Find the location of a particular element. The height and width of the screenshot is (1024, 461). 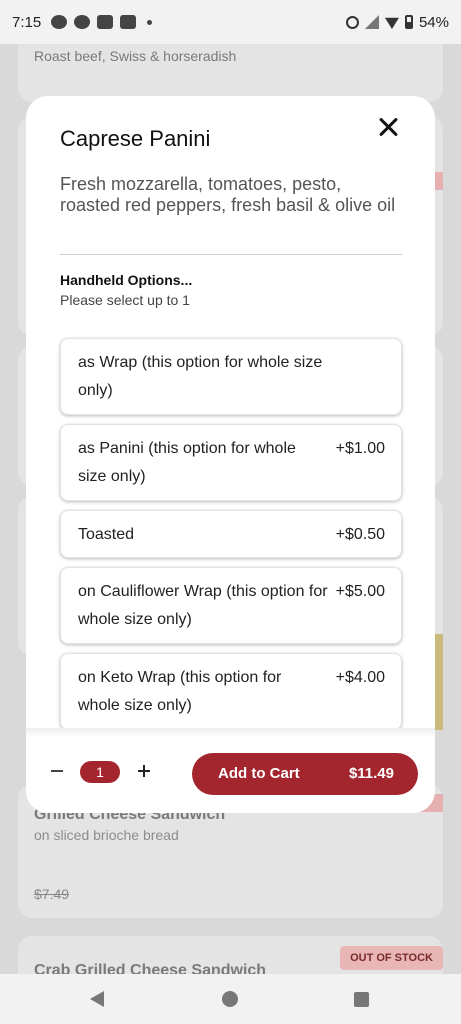

increase-quantity-button is located at coordinates (144, 771).